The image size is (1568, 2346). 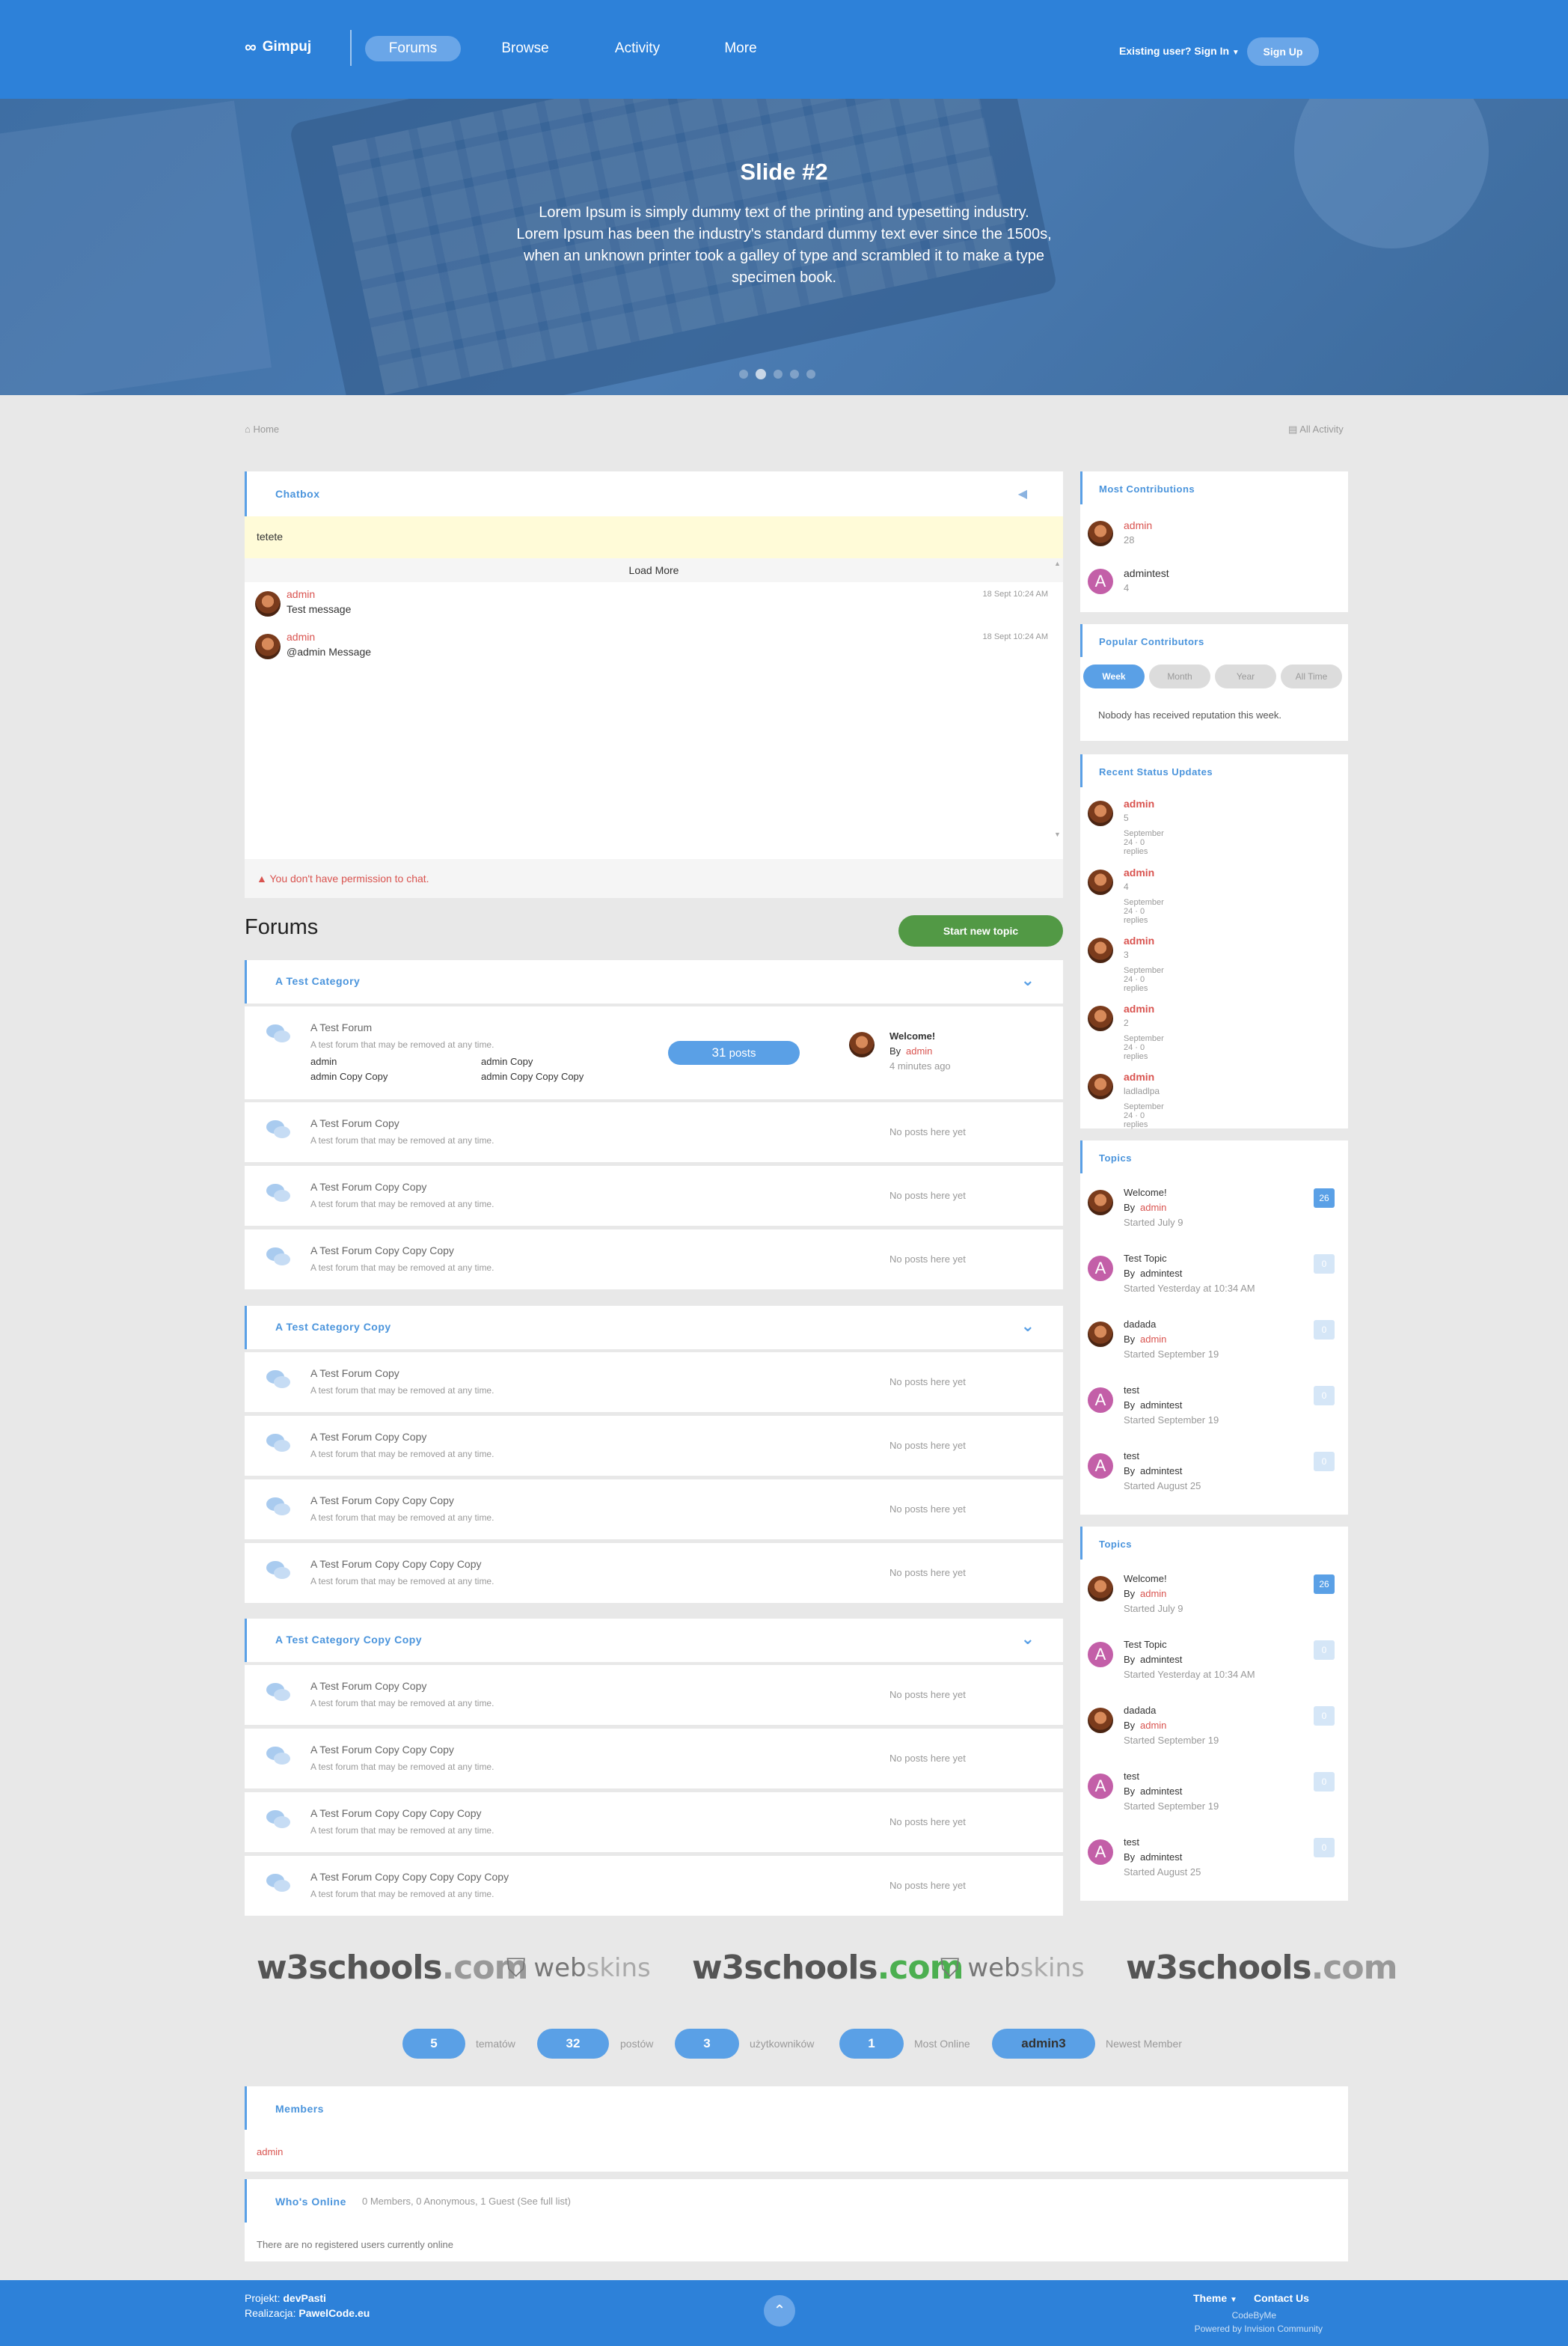 I want to click on scroll-top-button: ⌃, so click(x=780, y=2311).